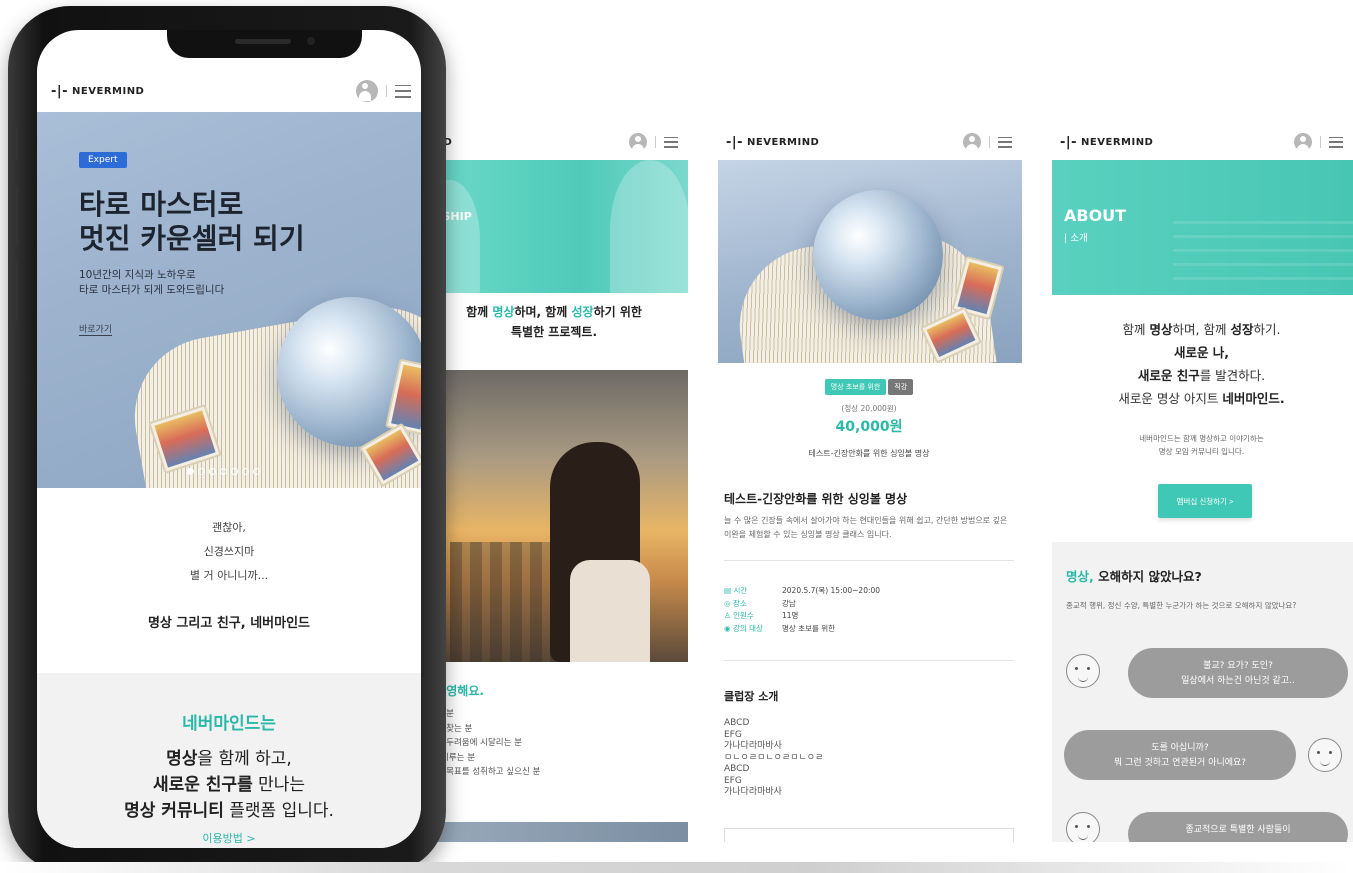 This screenshot has width=1353, height=873. Describe the element at coordinates (1238, 673) in the screenshot. I see `speech-bubble: 불교? 요가? 도인? 일상에서 하는건 아닌것 같고..` at that location.